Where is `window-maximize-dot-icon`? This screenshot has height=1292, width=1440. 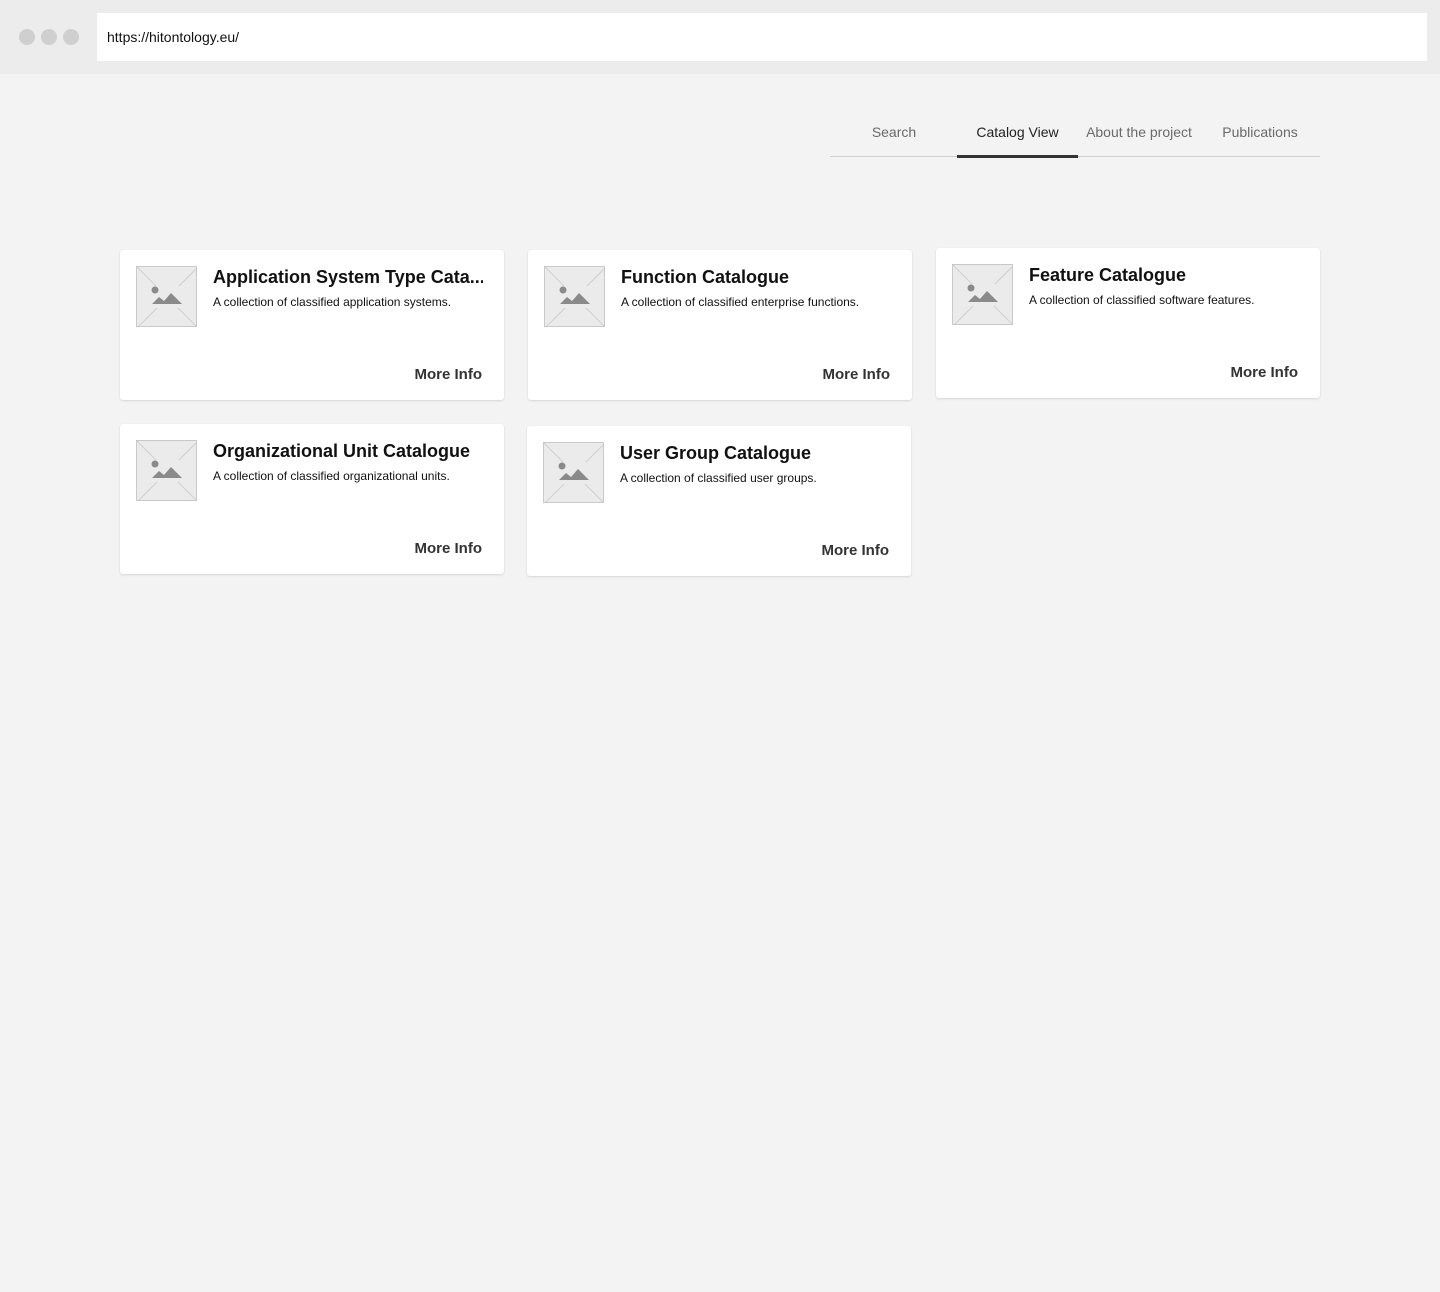 window-maximize-dot-icon is located at coordinates (71, 37).